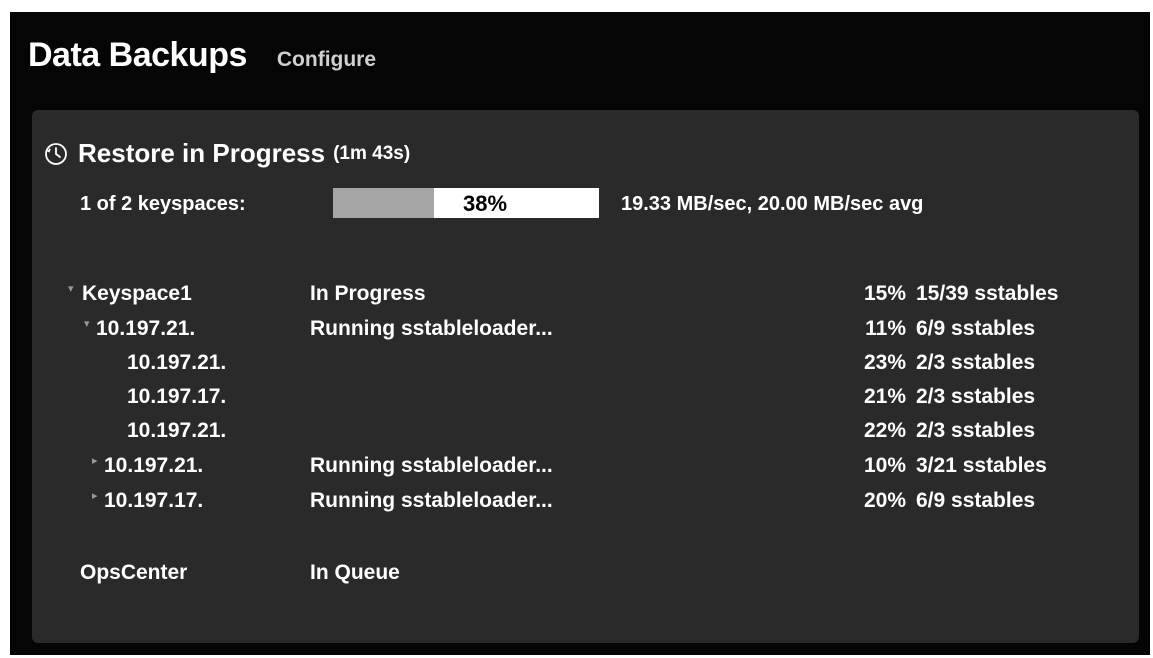 The height and width of the screenshot is (658, 1153). I want to click on queued-status: In Queue, so click(355, 572).